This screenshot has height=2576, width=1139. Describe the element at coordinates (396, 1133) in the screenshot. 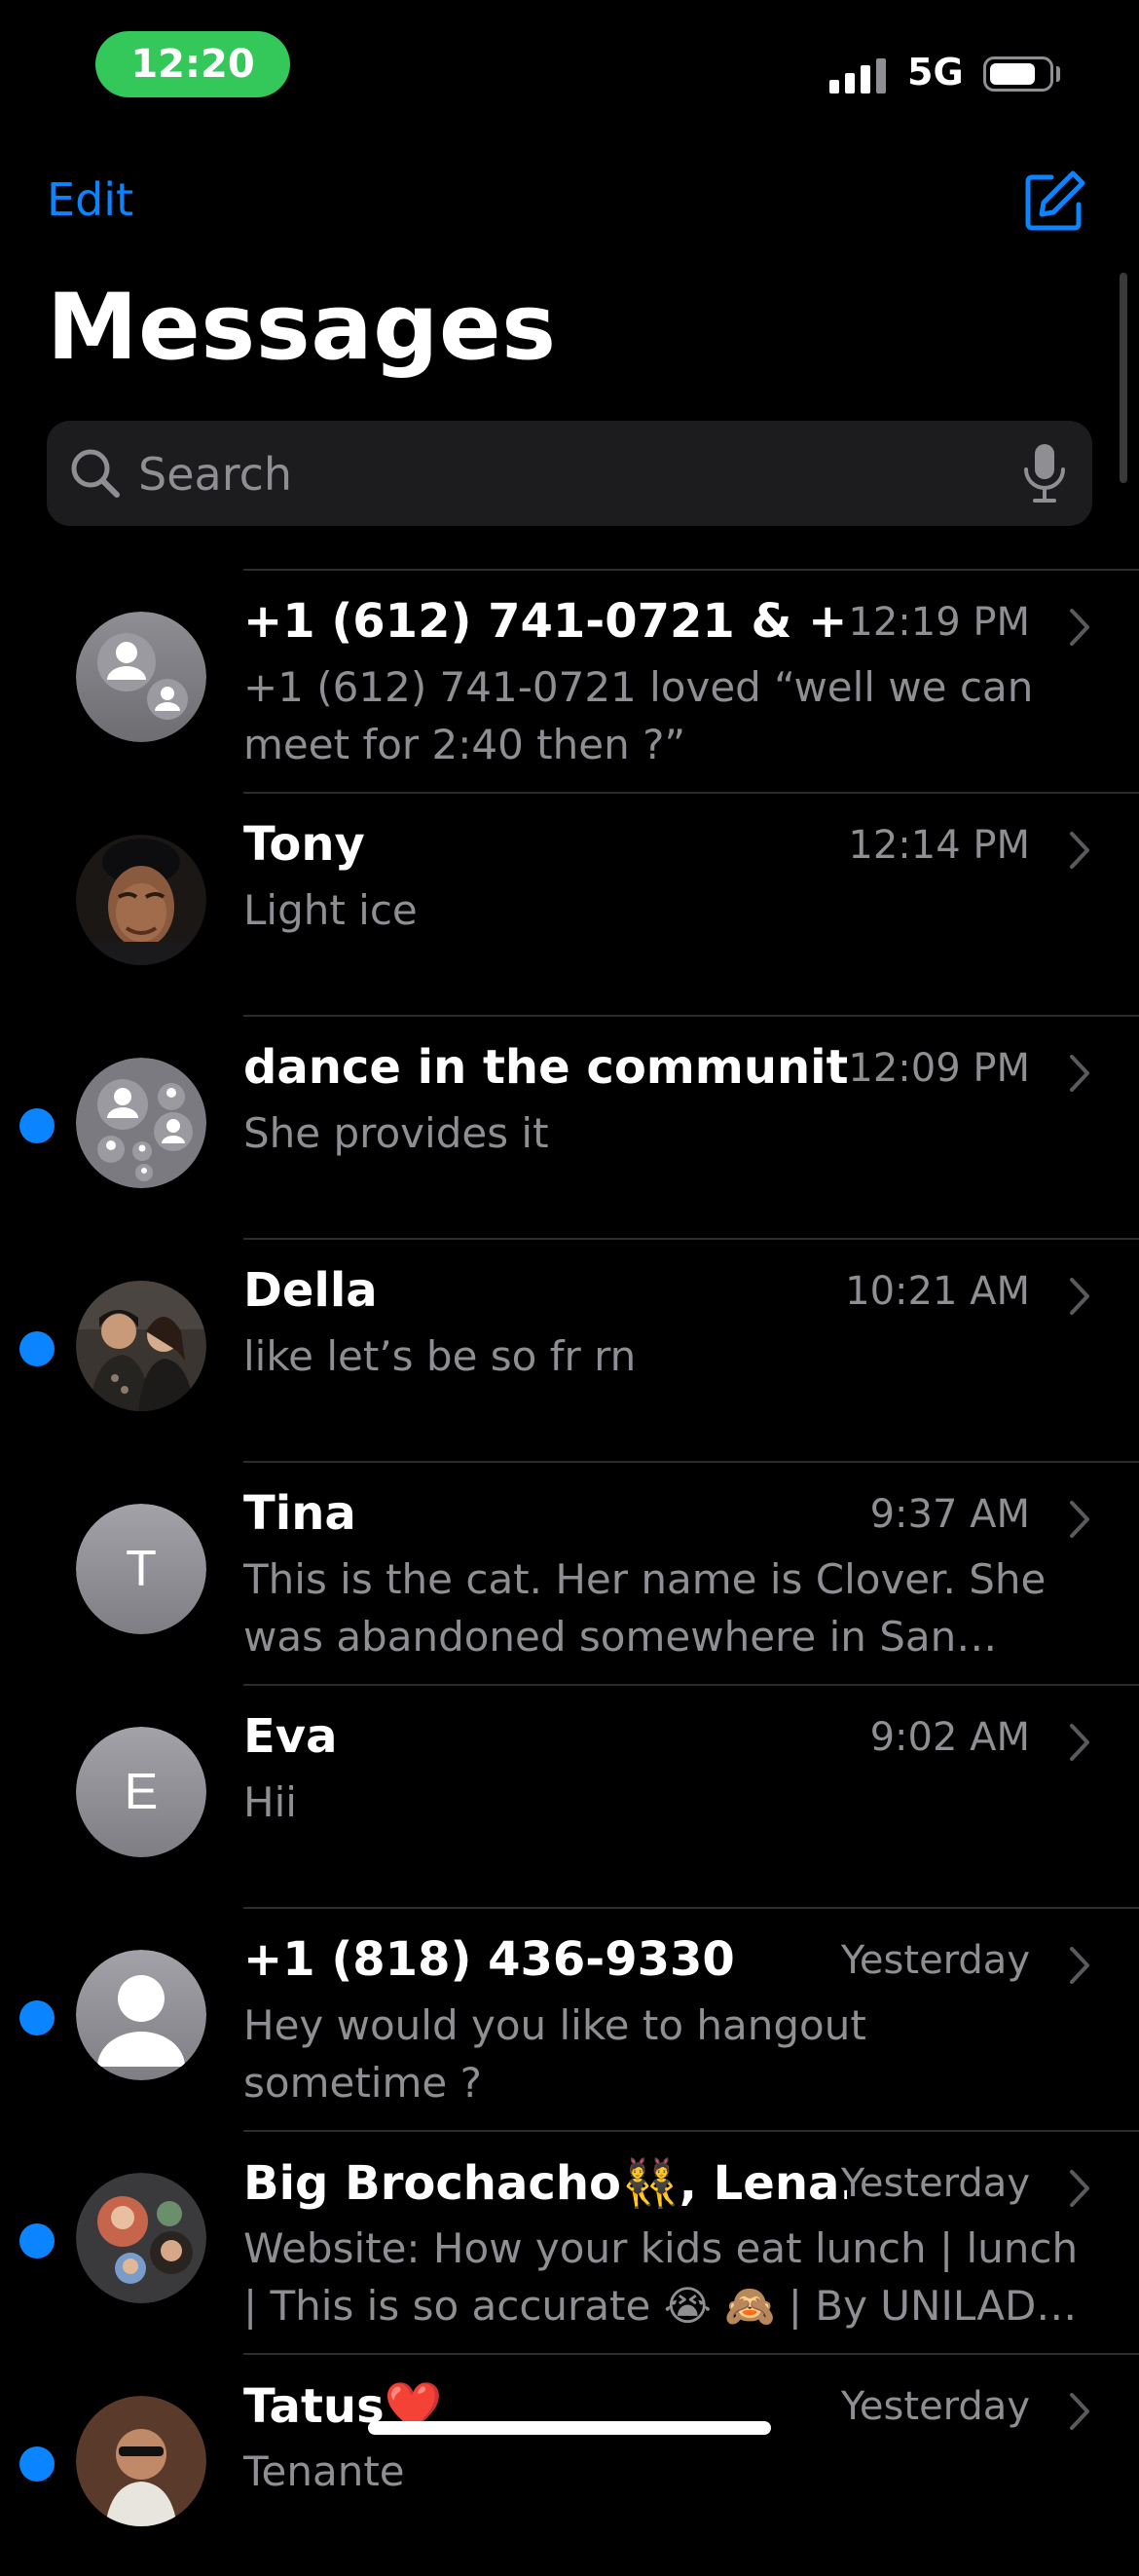

I see `conversation-preview: She provides it` at that location.